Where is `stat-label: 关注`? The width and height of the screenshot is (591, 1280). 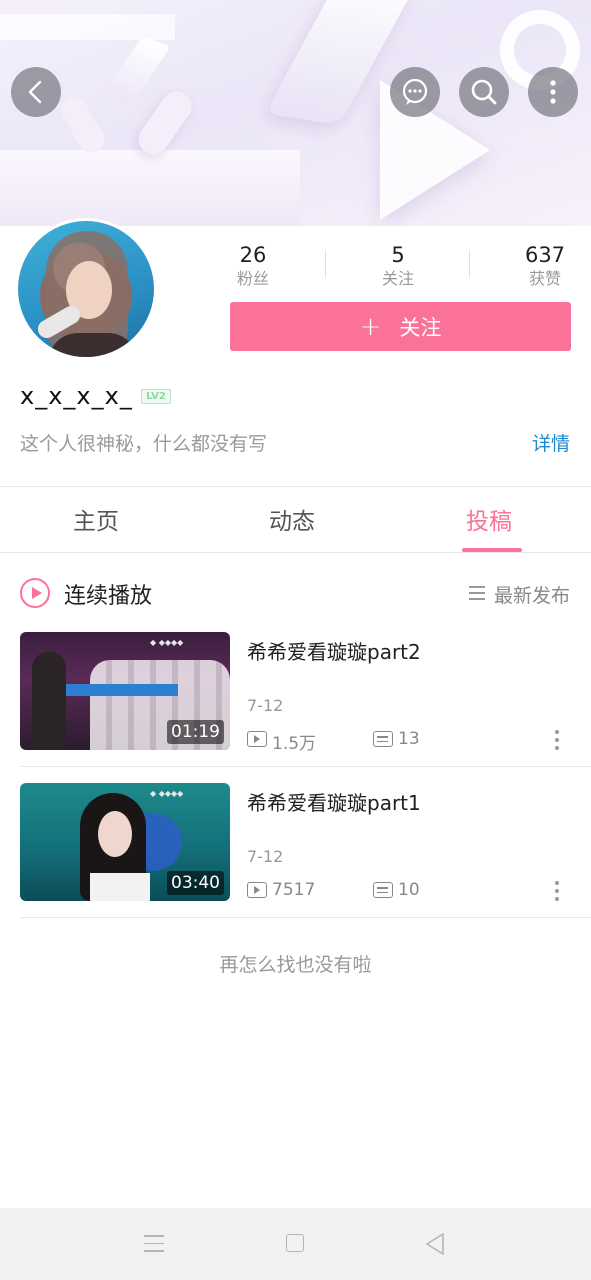
stat-label: 关注 is located at coordinates (397, 278).